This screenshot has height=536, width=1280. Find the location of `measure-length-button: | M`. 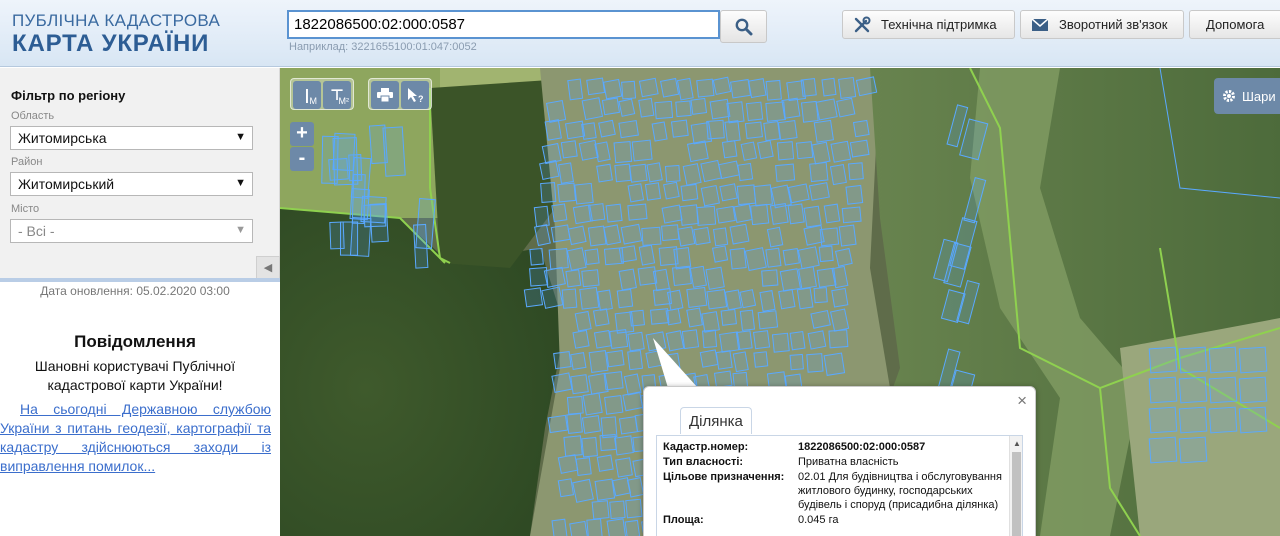

measure-length-button: | M is located at coordinates (307, 95).